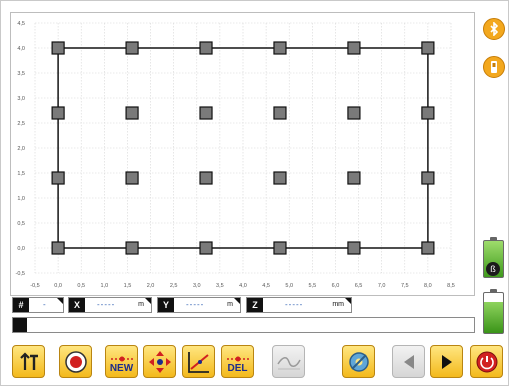 The image size is (509, 386). What do you see at coordinates (220, 286) in the screenshot?
I see `x-tick-label: 3,5` at bounding box center [220, 286].